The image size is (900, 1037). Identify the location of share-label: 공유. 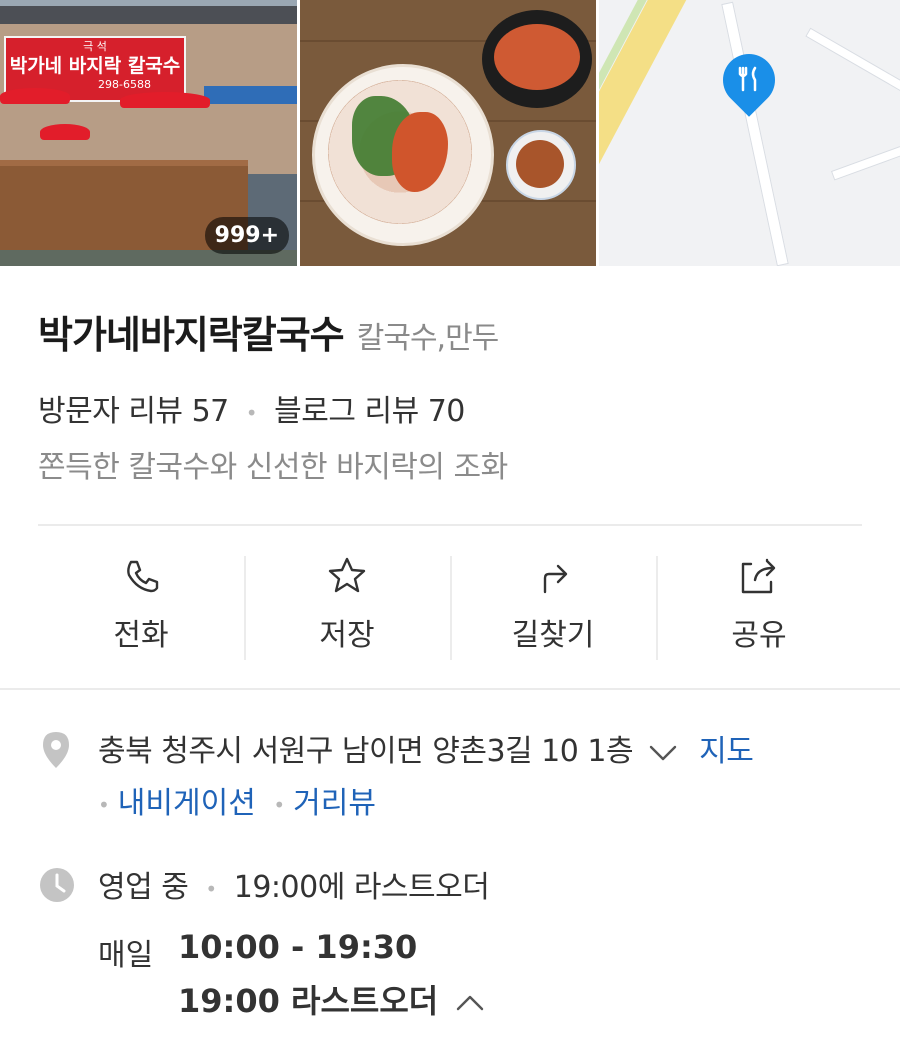
(759, 635).